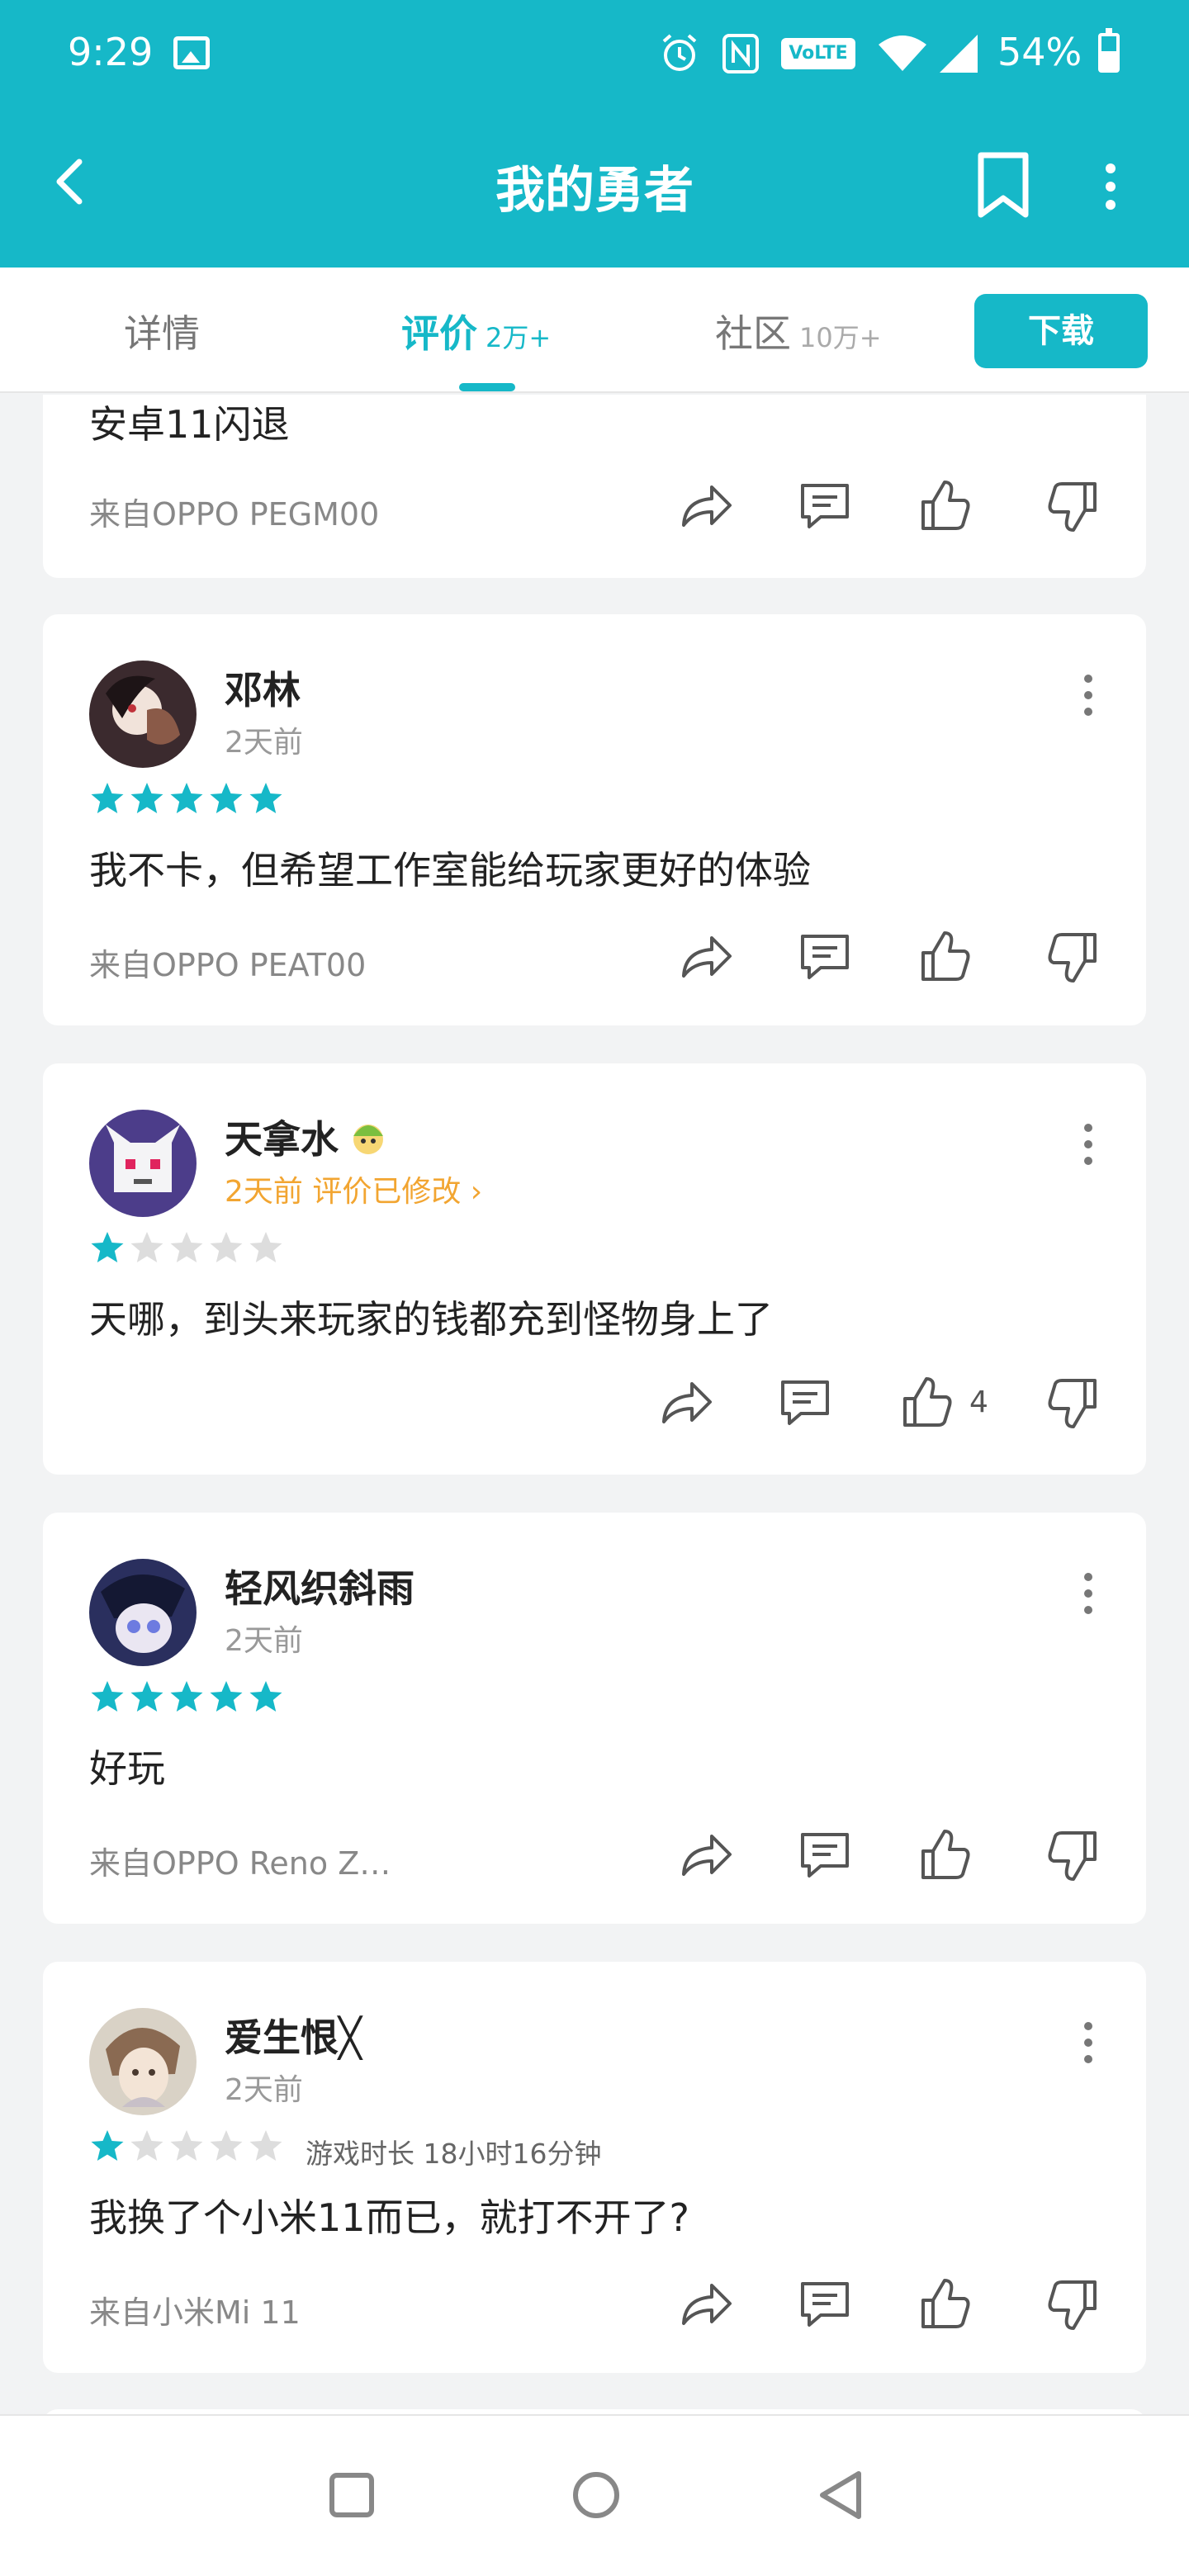  I want to click on user-badge-icon, so click(368, 1139).